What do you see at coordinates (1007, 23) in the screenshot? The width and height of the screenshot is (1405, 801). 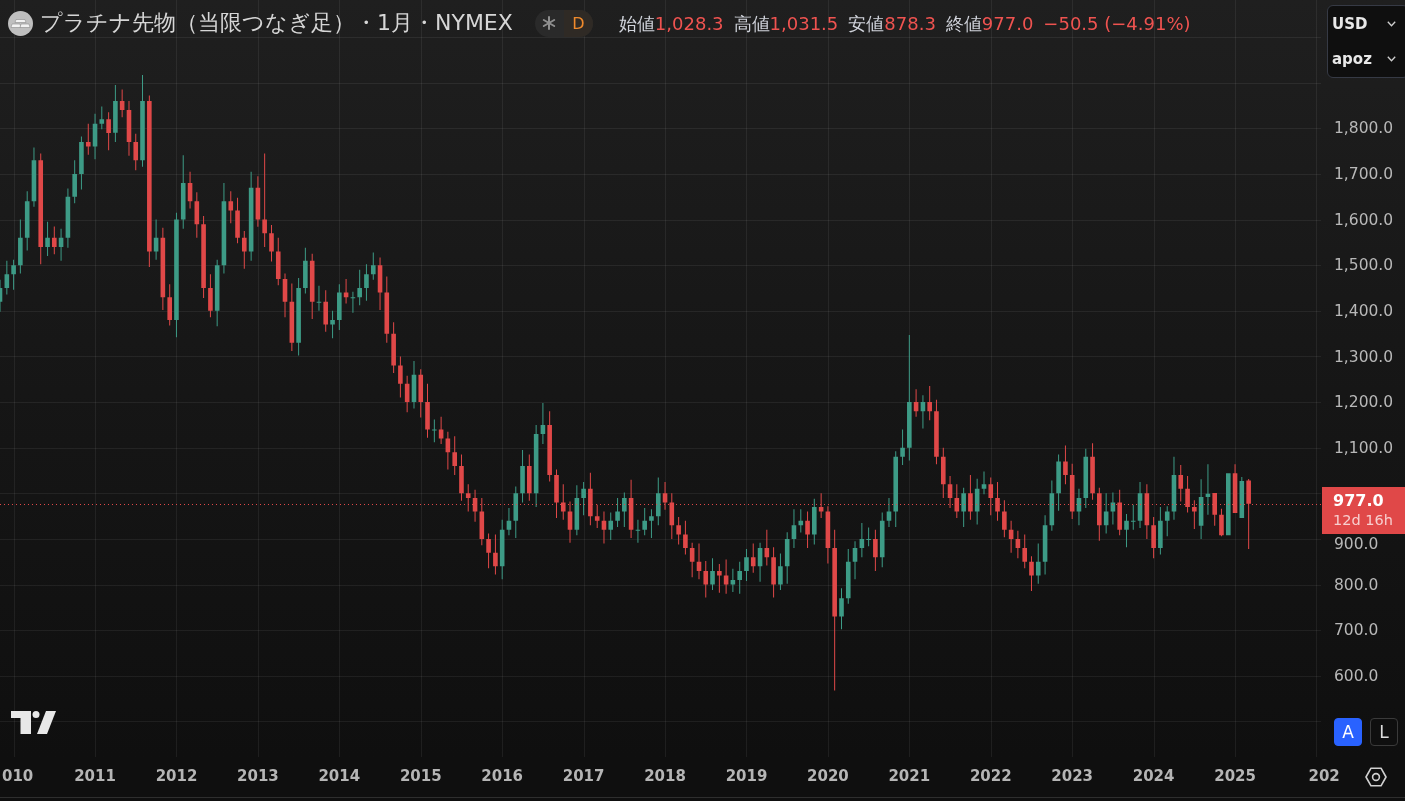 I see `ohlc-value: 977.0` at bounding box center [1007, 23].